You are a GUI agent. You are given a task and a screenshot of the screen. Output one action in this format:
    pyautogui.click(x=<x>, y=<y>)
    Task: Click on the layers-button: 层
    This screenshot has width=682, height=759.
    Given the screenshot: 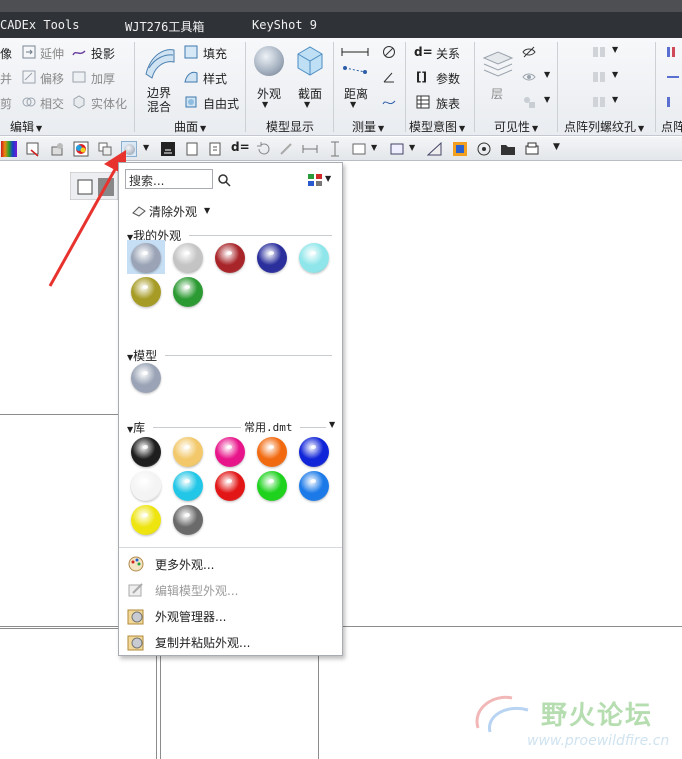 What is the action you would take?
    pyautogui.click(x=497, y=93)
    